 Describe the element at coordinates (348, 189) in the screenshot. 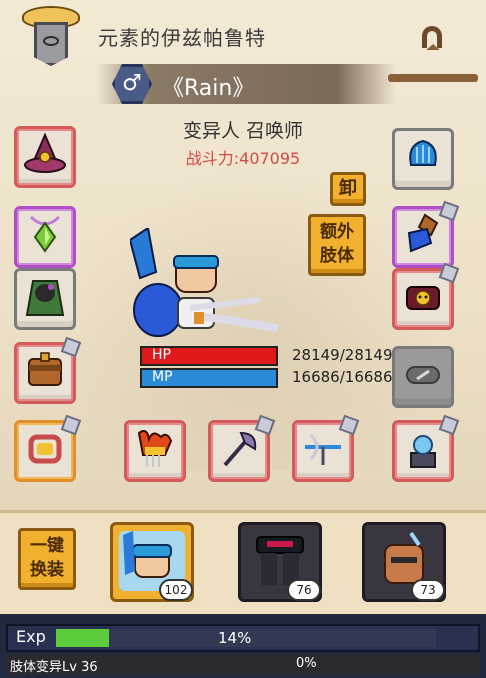

I see `unequip-button: 卸` at that location.